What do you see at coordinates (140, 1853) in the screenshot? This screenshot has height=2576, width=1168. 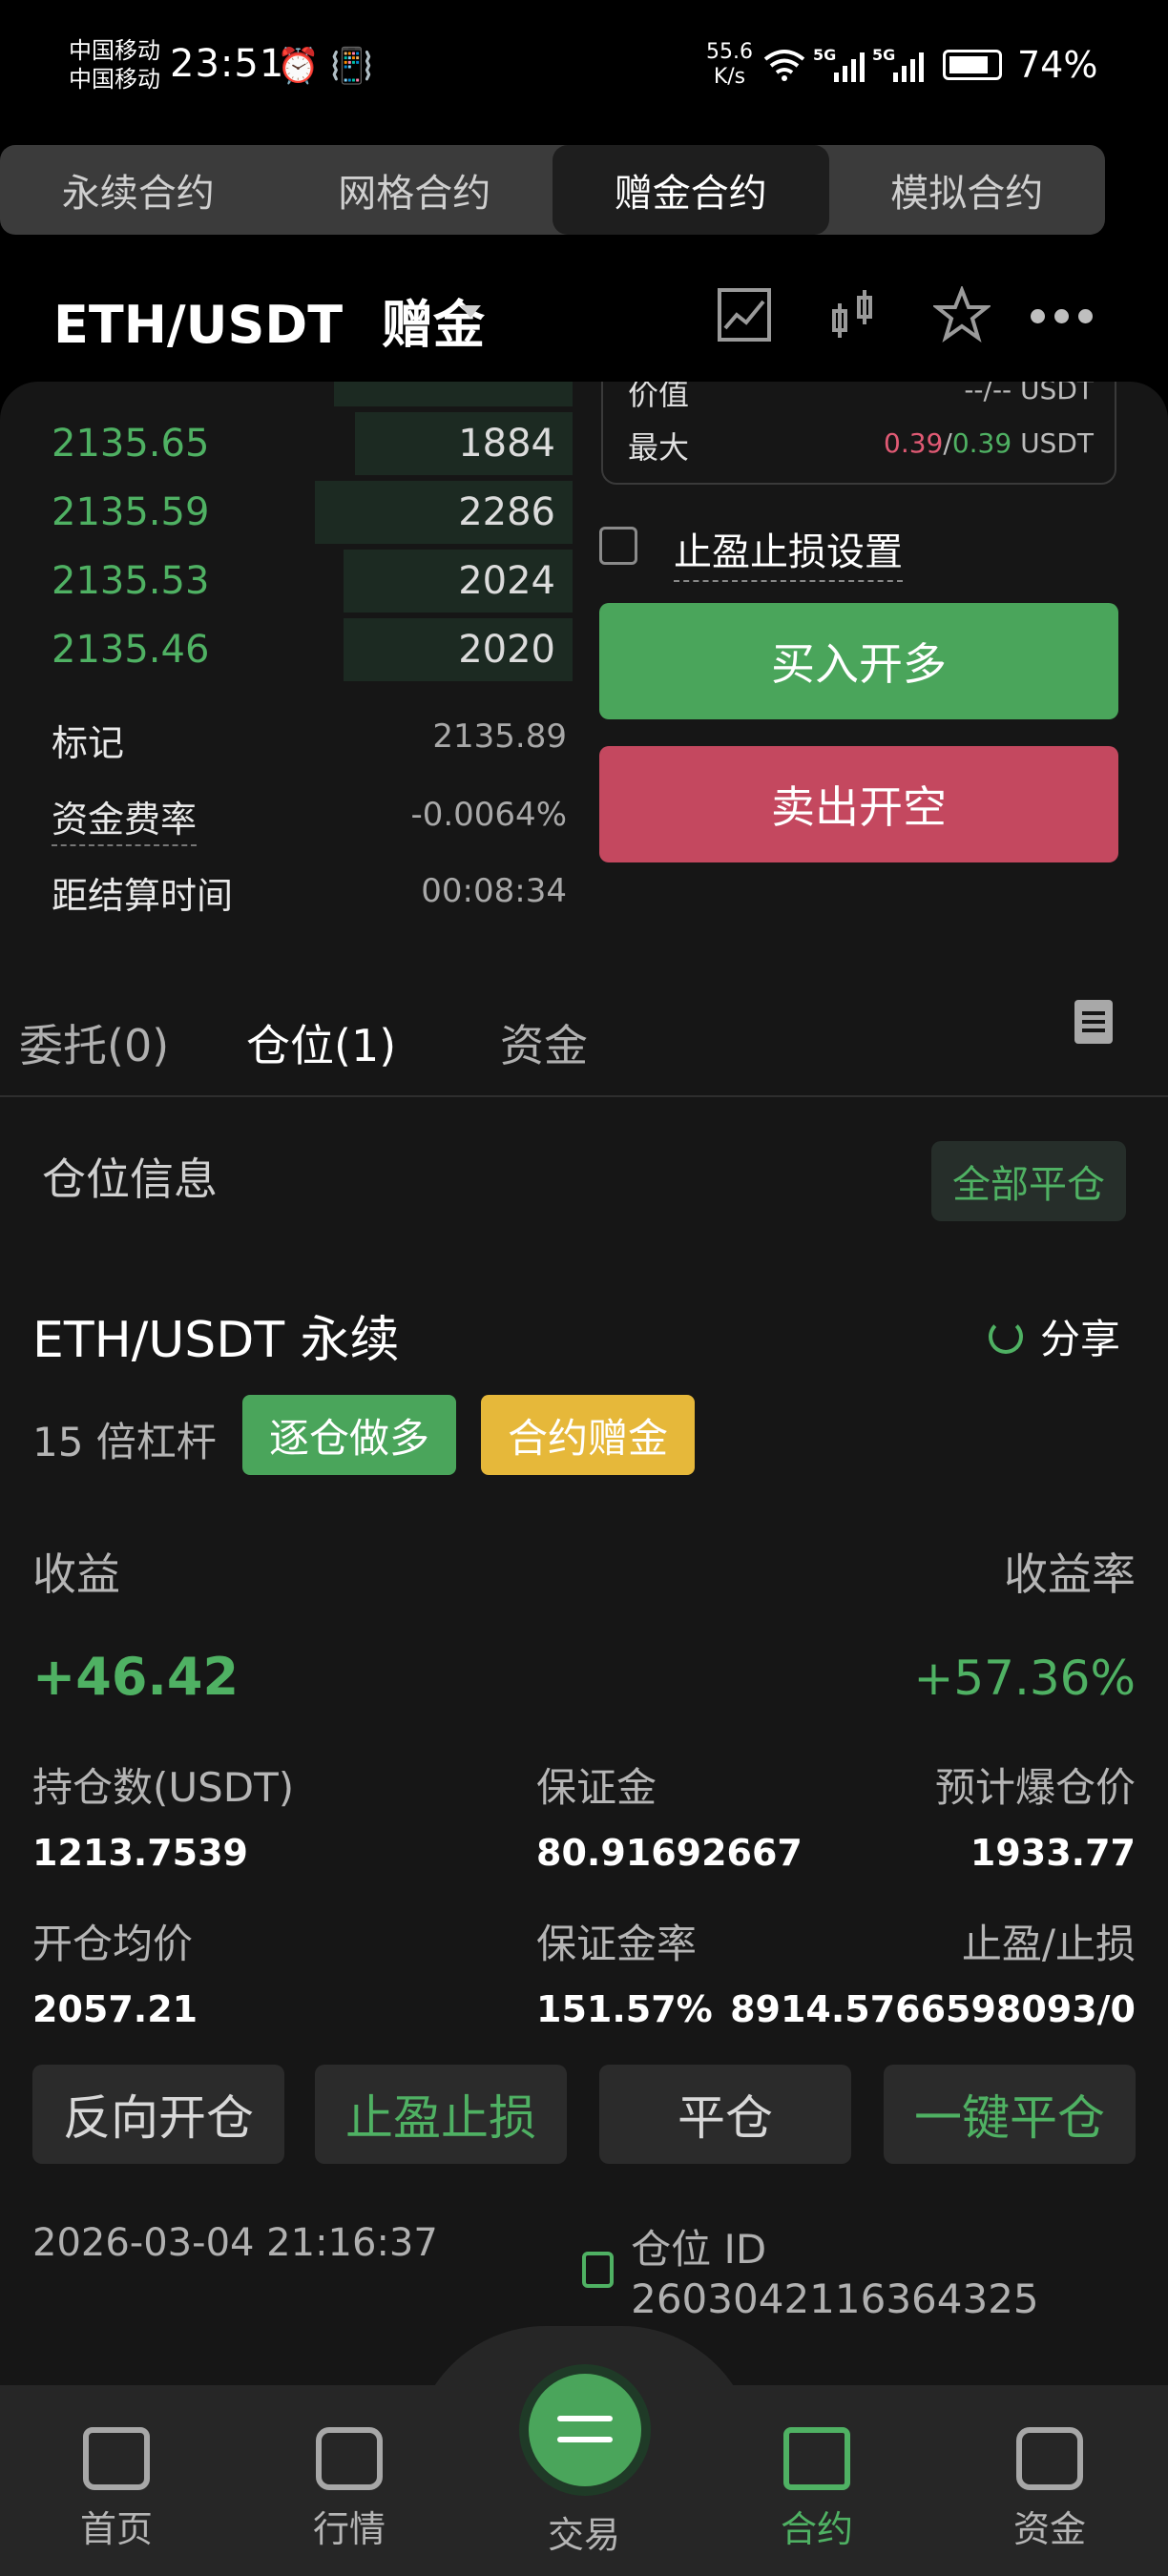 I see `size-value: 1213.7539` at bounding box center [140, 1853].